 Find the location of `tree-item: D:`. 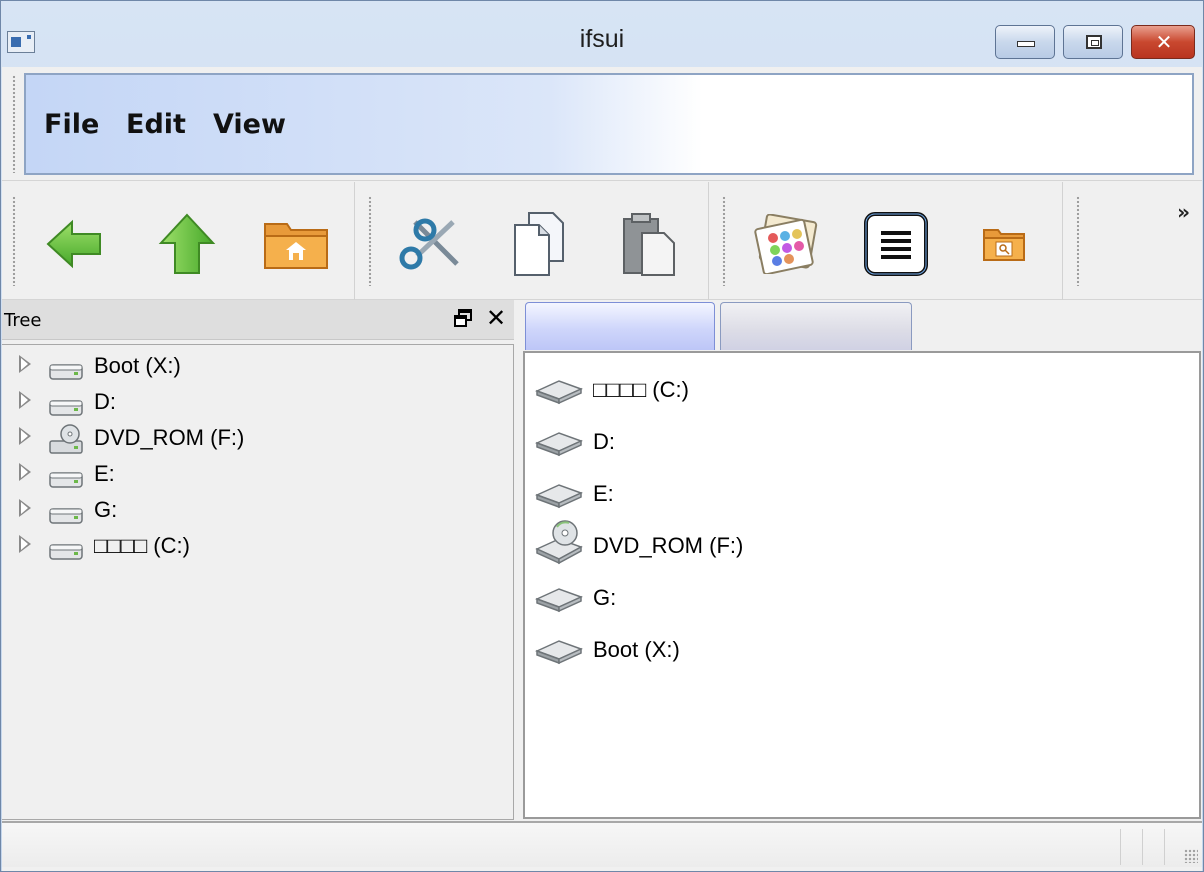

tree-item: D: is located at coordinates (252, 403).